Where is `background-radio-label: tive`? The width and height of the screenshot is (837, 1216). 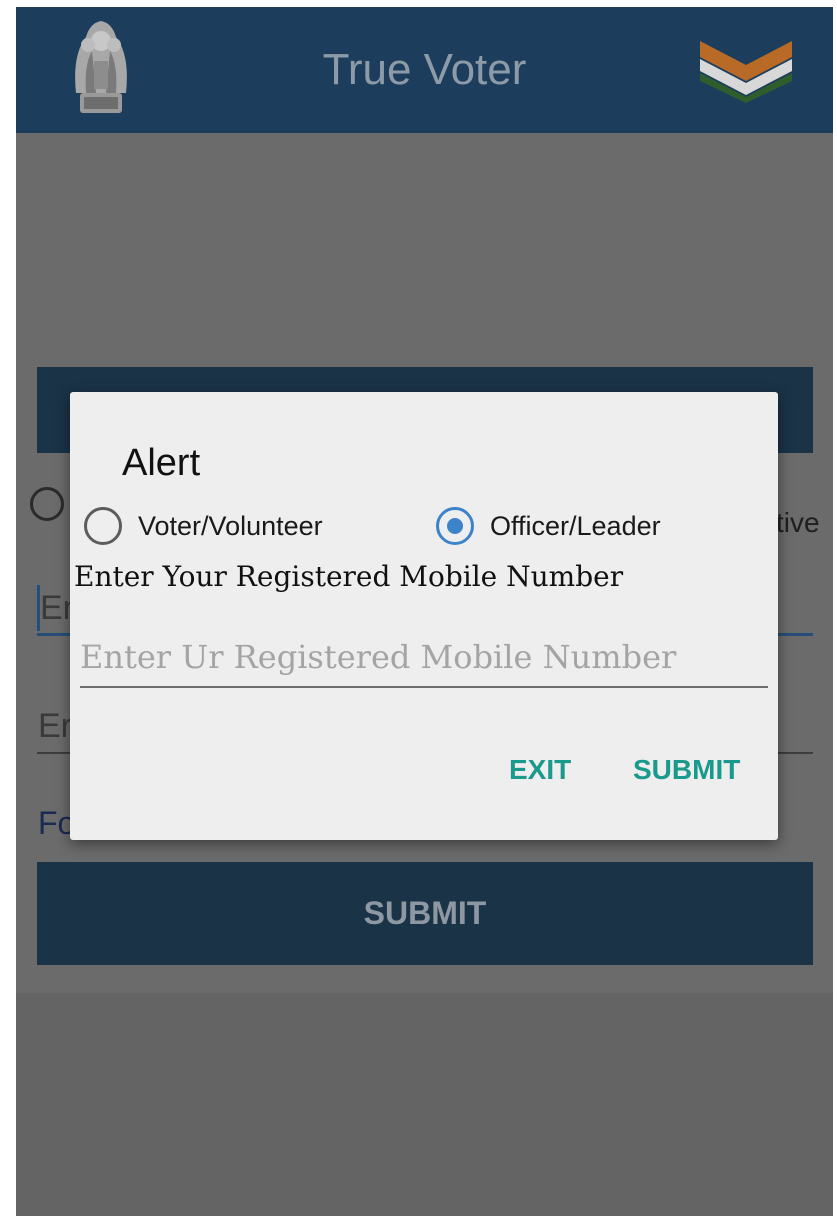 background-radio-label: tive is located at coordinates (798, 522).